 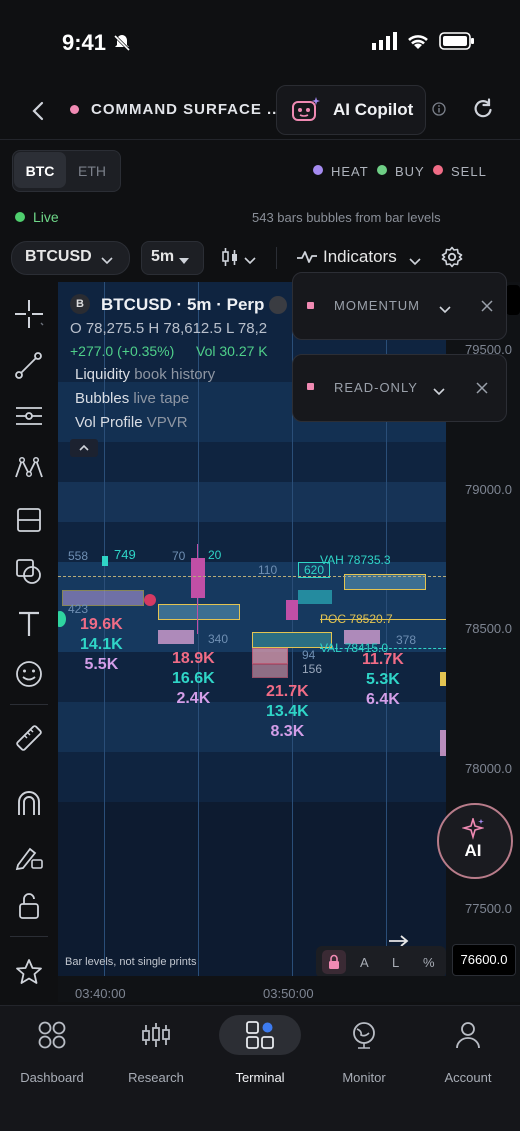 What do you see at coordinates (278, 305) in the screenshot?
I see `collapse-legend-button` at bounding box center [278, 305].